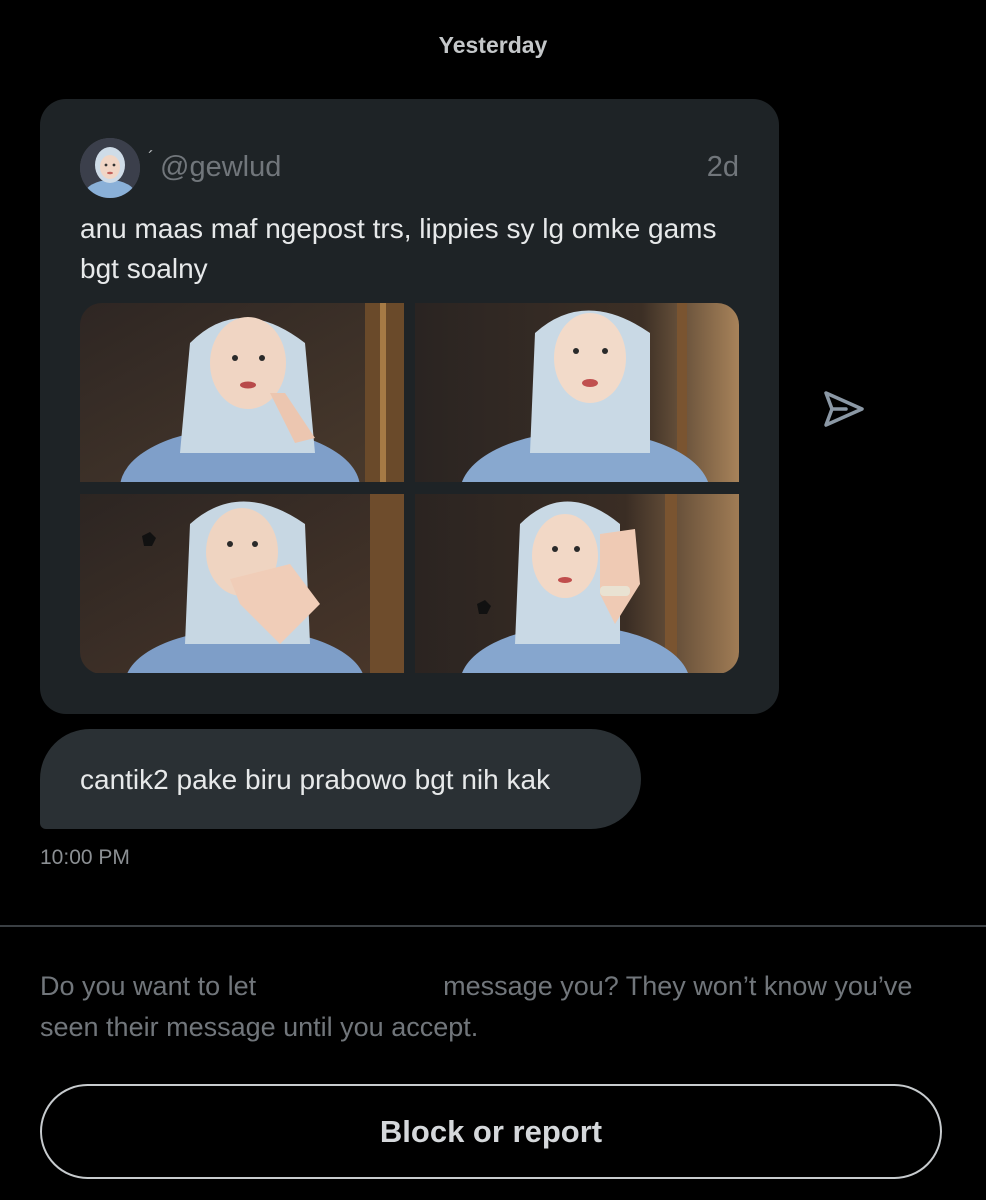 The height and width of the screenshot is (1200, 986). Describe the element at coordinates (493, 926) in the screenshot. I see `divider` at that location.